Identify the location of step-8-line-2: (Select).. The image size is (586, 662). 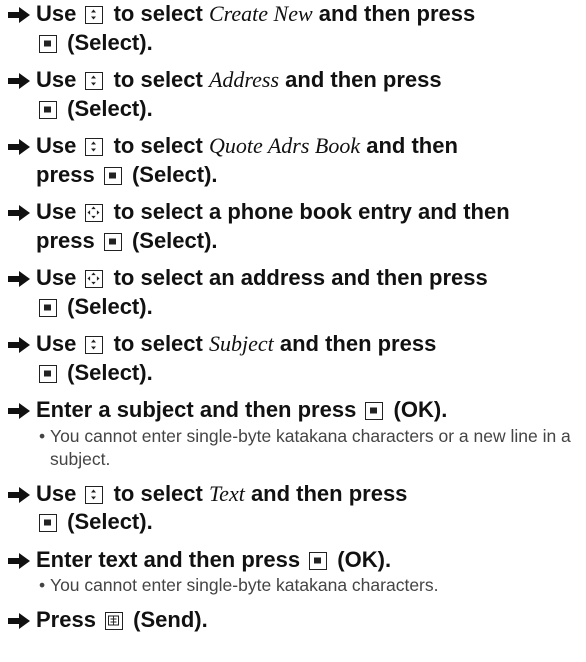
(296, 522).